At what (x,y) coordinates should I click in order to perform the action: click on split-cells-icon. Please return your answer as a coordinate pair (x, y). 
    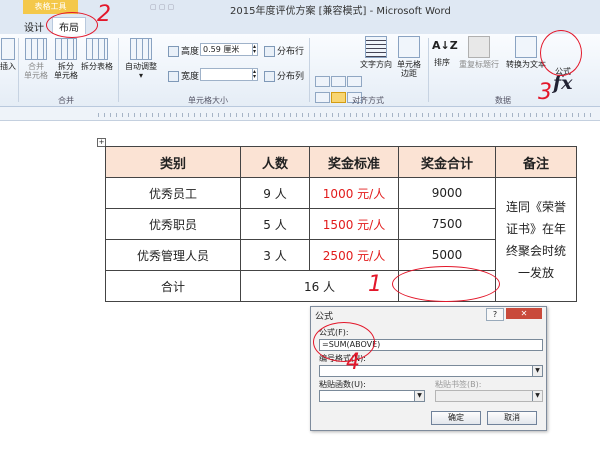
    Looking at the image, I should click on (66, 49).